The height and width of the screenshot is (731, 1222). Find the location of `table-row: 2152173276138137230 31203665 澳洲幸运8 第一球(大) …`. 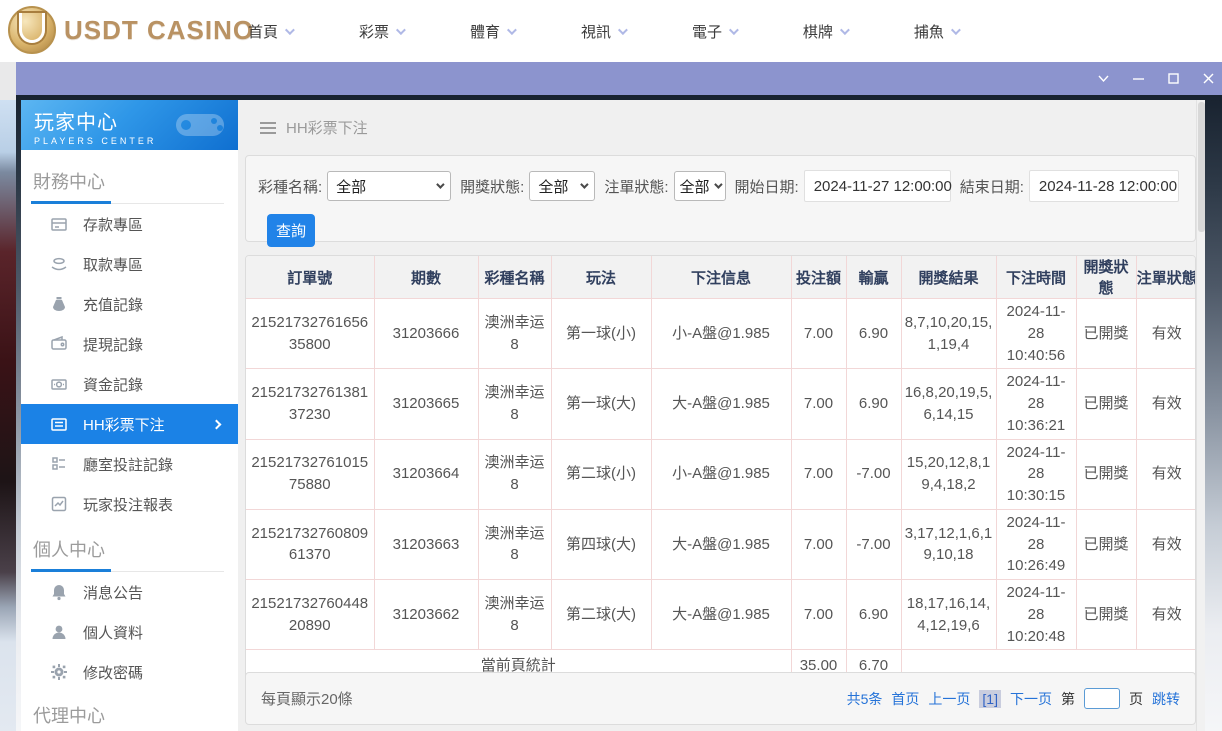

table-row: 2152173276138137230 31203665 澳洲幸运8 第一球(大) … is located at coordinates (720, 404).